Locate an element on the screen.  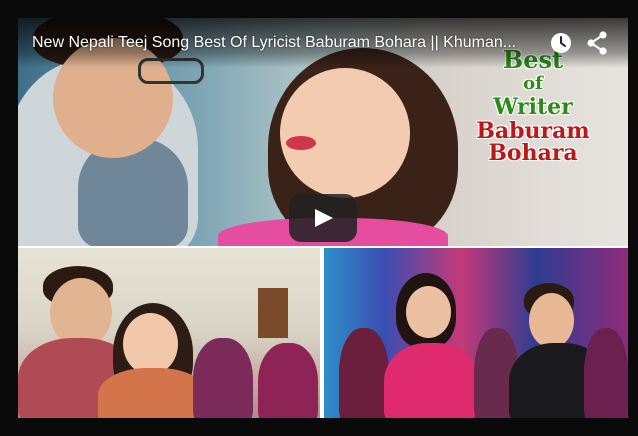
play-button is located at coordinates (323, 218).